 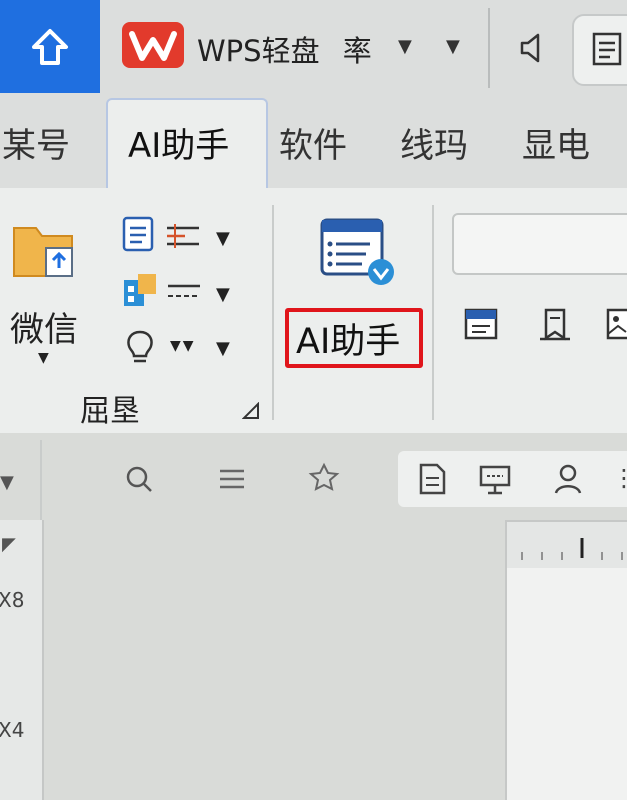 I want to click on app-title-suffix: 率, so click(x=357, y=51).